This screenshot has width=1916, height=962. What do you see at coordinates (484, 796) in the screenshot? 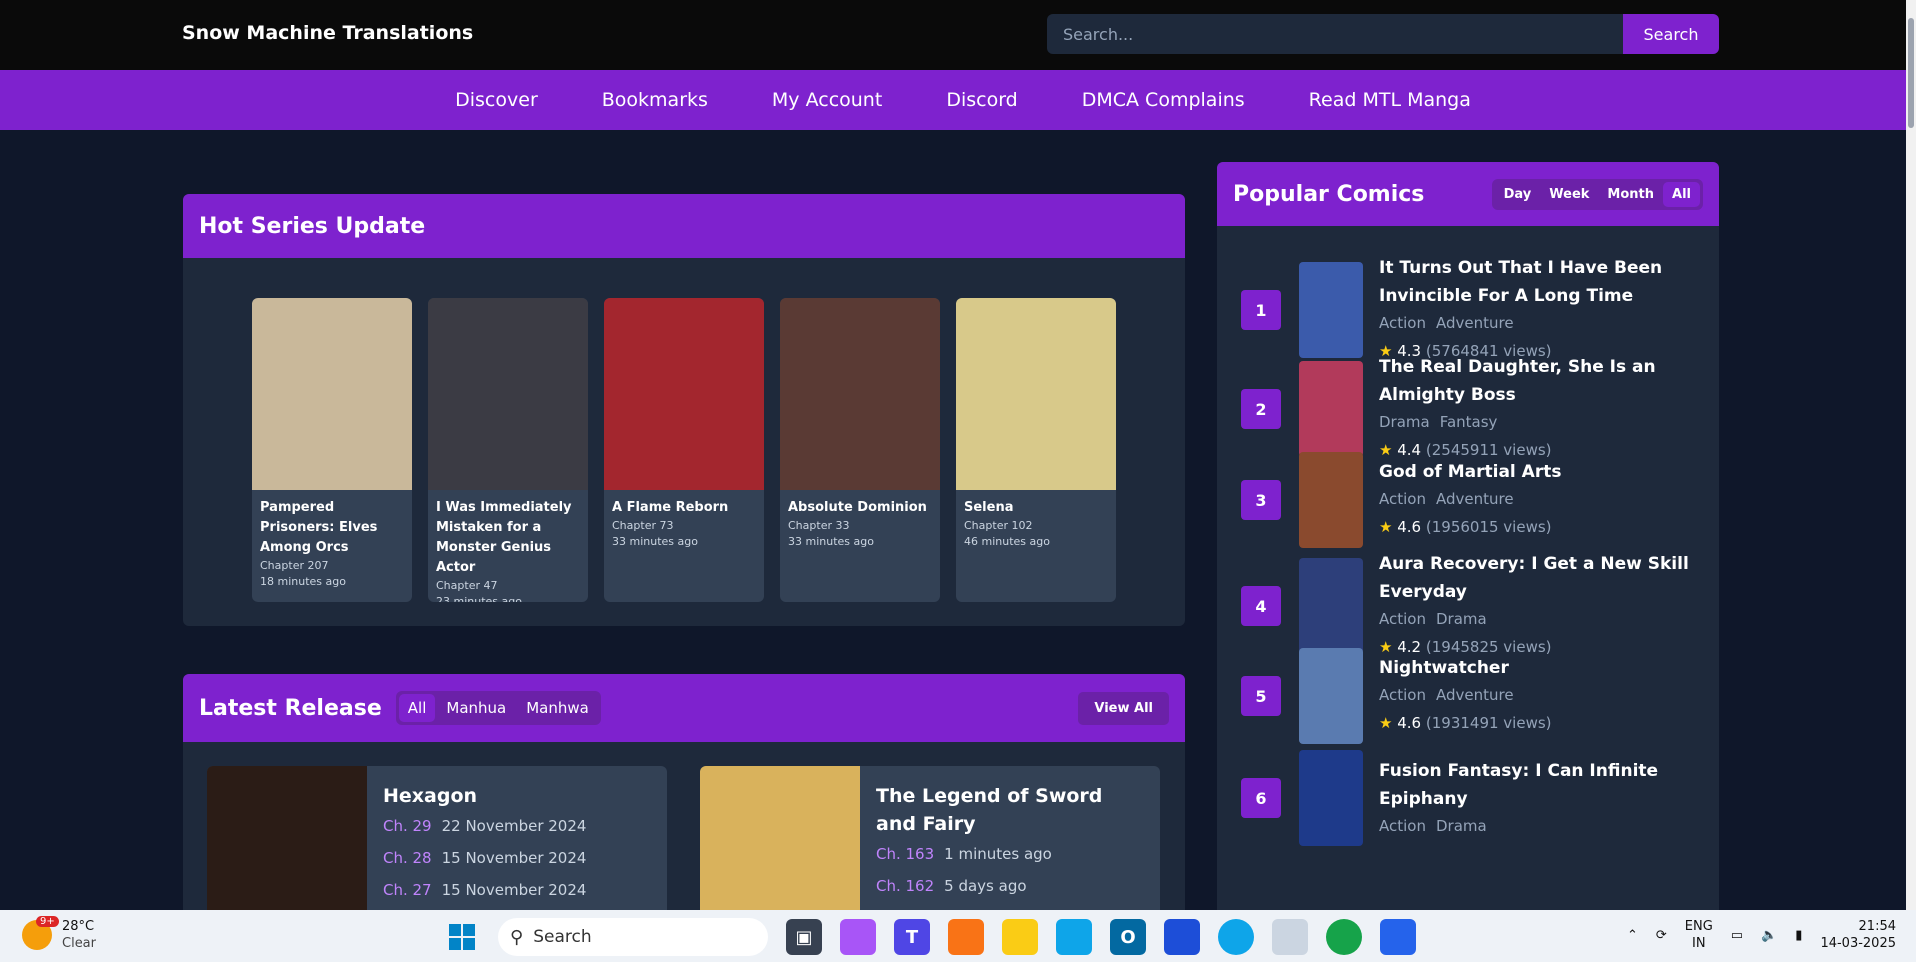
I see `release-title: Hexagon` at bounding box center [484, 796].